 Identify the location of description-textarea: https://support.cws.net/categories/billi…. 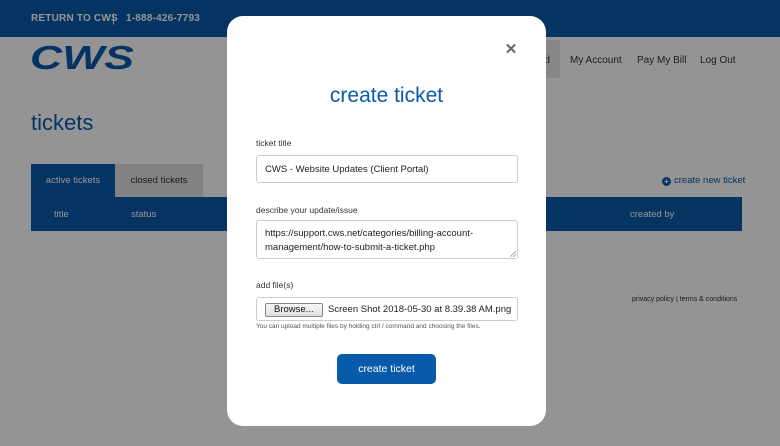
(387, 239).